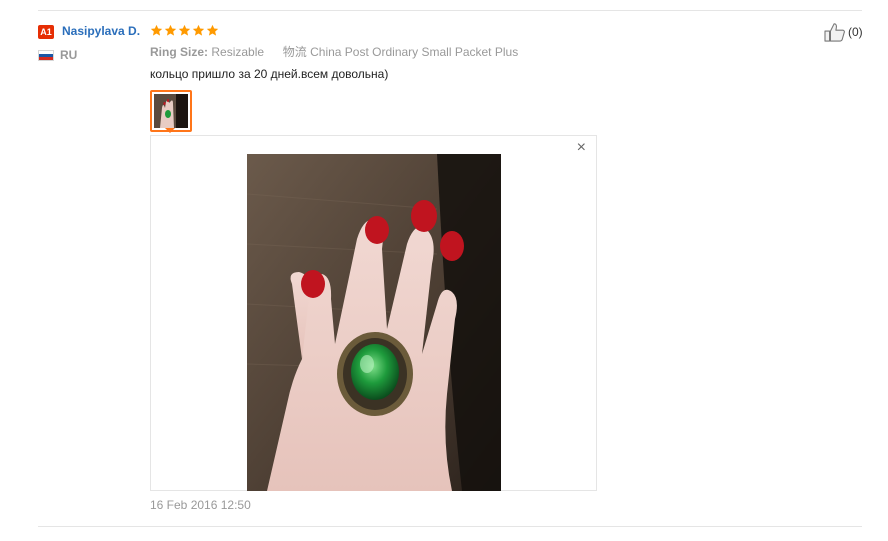 This screenshot has width=888, height=541. What do you see at coordinates (101, 31) in the screenshot?
I see `user-name-link: Nasipylava D.` at bounding box center [101, 31].